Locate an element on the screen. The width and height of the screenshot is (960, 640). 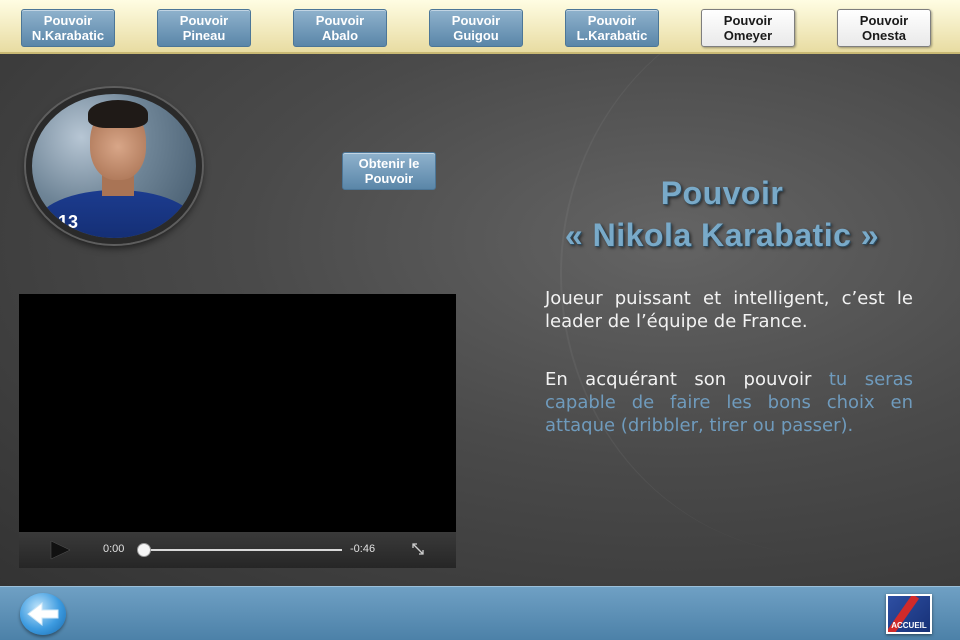
play-icon is located at coordinates (60, 550).